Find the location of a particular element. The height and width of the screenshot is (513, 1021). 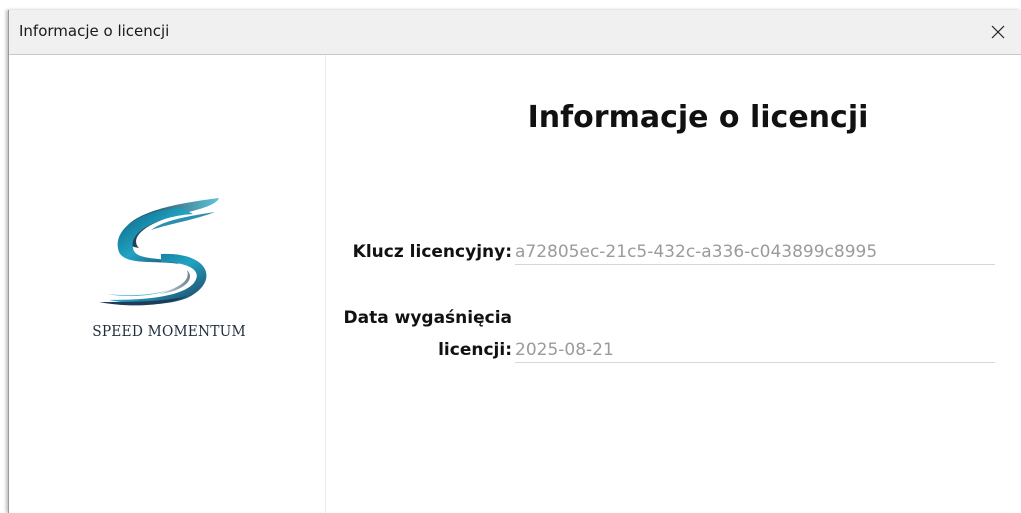

expiry-label-line1: Data wygaśnięcia is located at coordinates (427, 318).